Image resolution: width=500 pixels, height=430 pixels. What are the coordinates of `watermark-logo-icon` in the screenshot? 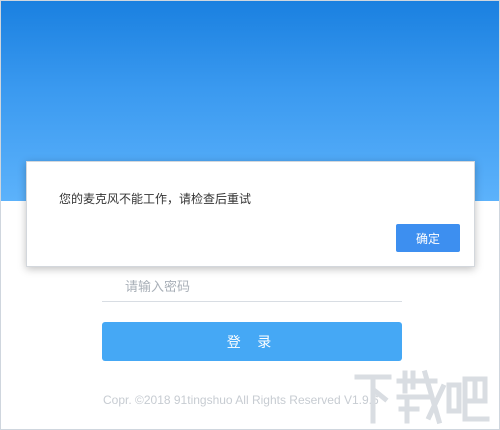 It's located at (422, 397).